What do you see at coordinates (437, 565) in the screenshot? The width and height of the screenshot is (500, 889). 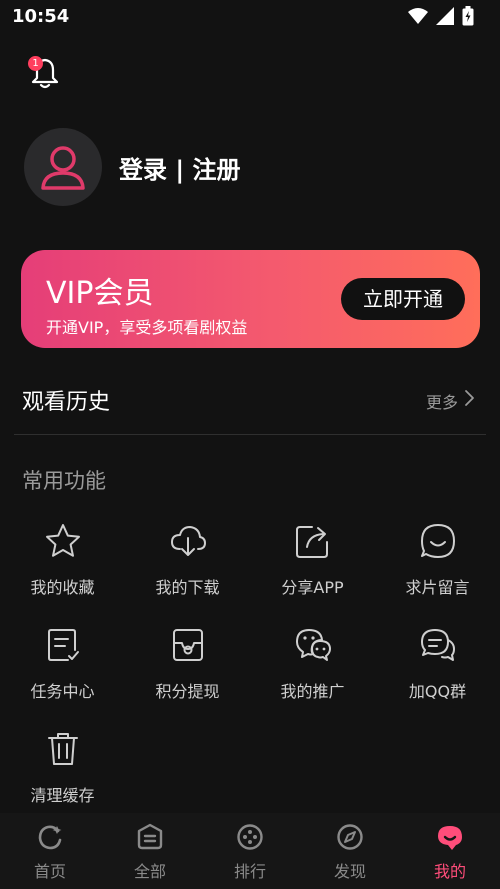 I see `func-request-message: 求片留言` at bounding box center [437, 565].